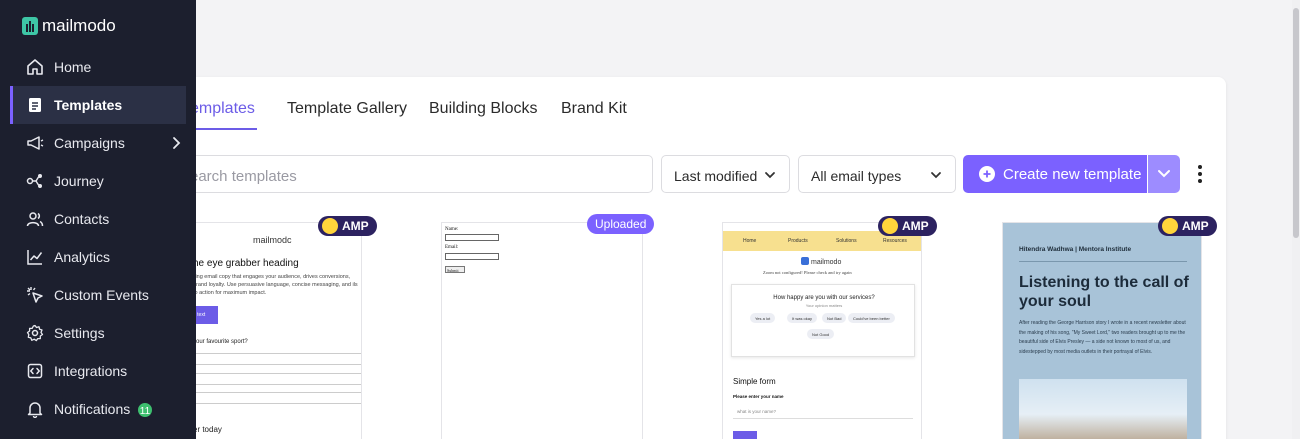  I want to click on form-title: Simple form, so click(754, 381).